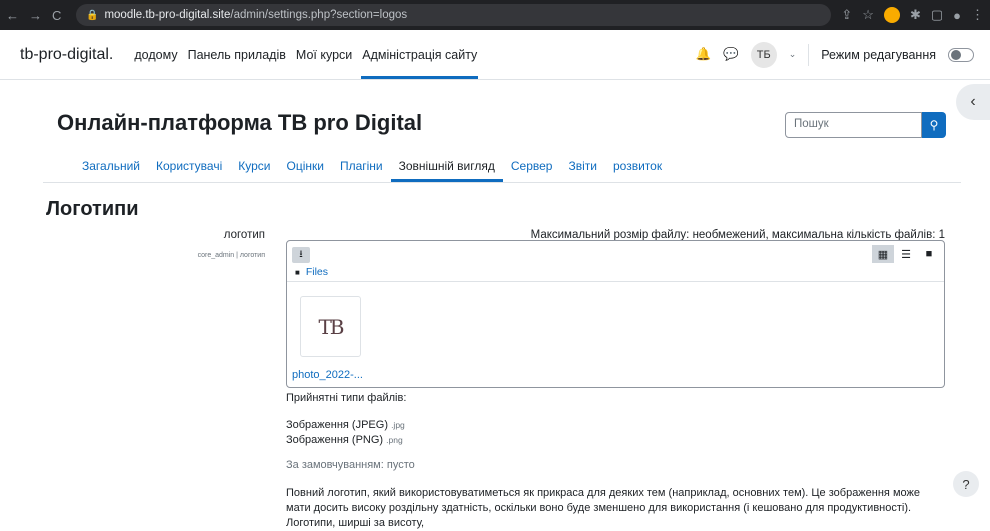 The width and height of the screenshot is (990, 531). What do you see at coordinates (350, 465) in the screenshot?
I see `default-value: За замовчуванням: пусто` at bounding box center [350, 465].